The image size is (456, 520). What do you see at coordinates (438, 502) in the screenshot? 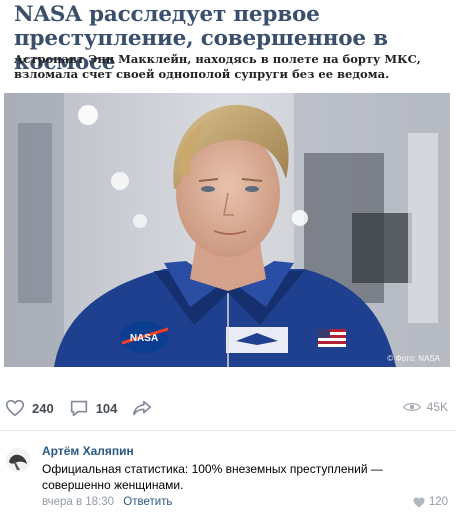
I see `comment-like-count: 120` at bounding box center [438, 502].